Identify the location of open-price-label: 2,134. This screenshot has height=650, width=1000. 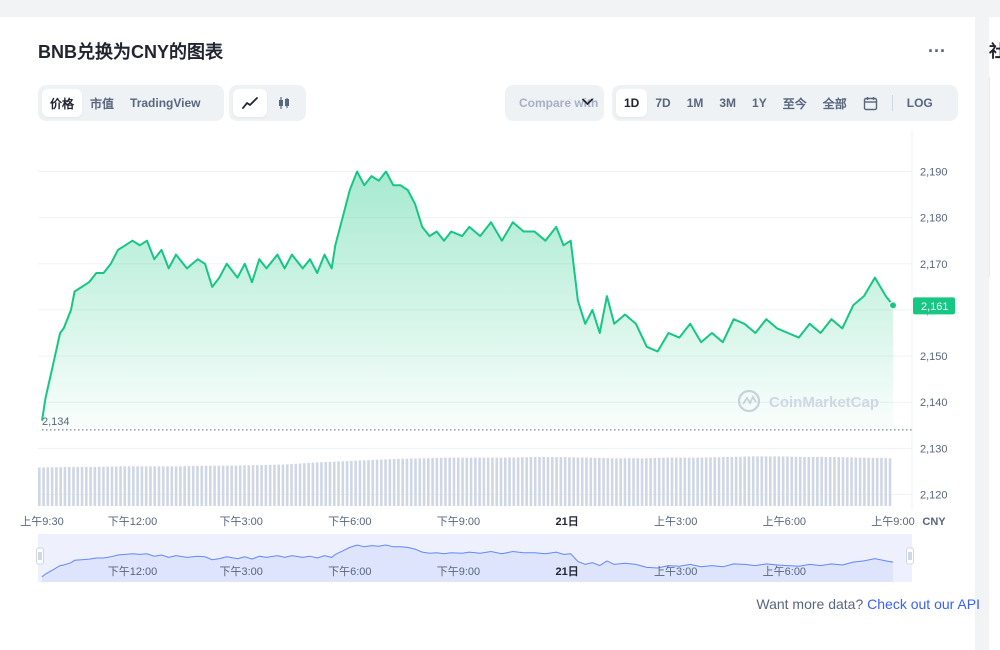
(56, 422).